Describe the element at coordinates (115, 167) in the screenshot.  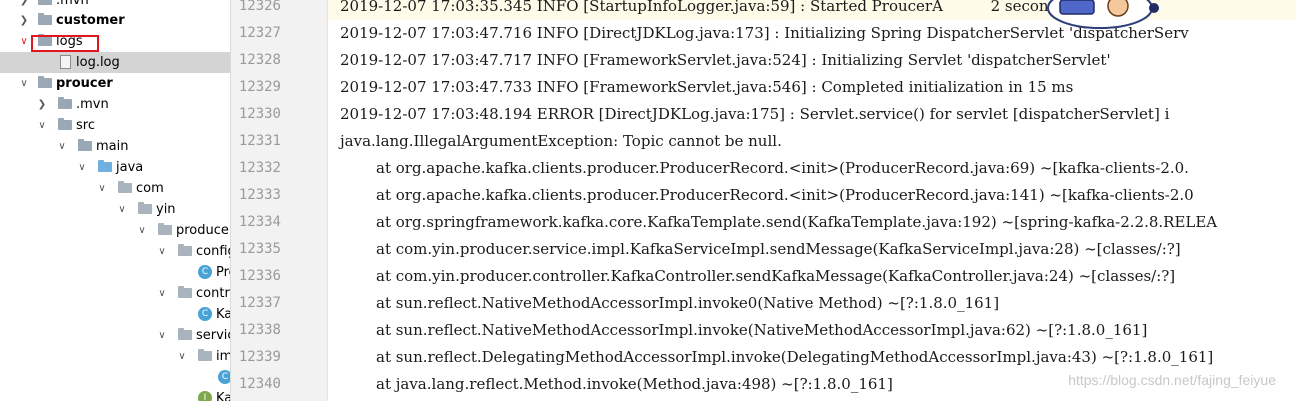
I see `tree-item-java: ∨ java` at that location.